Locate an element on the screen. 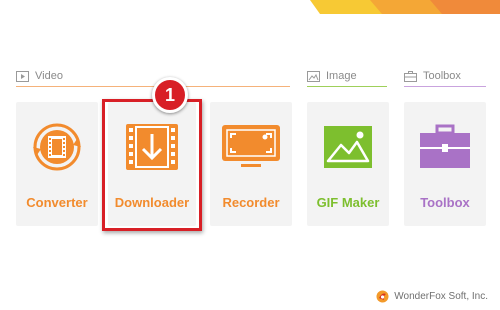 This screenshot has width=500, height=310. toolbox-icon is located at coordinates (445, 146).